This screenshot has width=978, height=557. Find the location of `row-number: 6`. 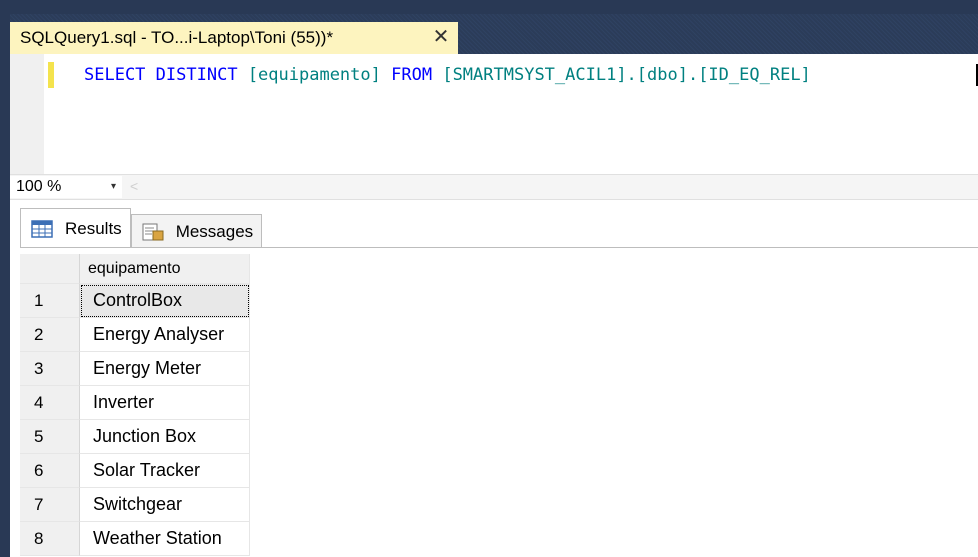

row-number: 6 is located at coordinates (50, 471).